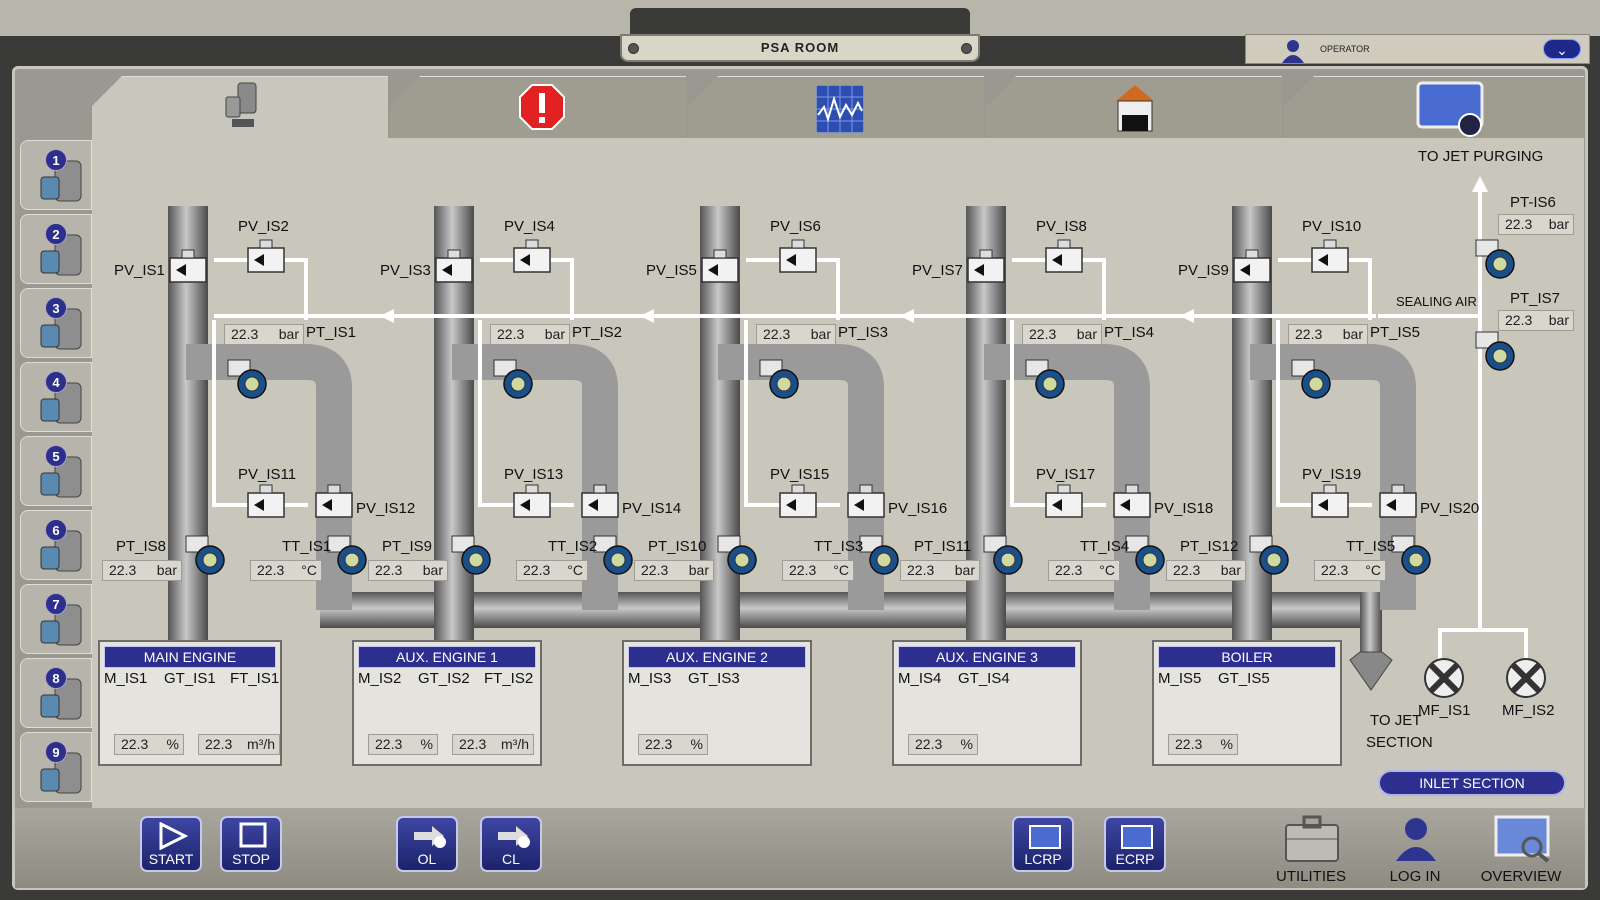 Image resolution: width=1600 pixels, height=900 pixels. What do you see at coordinates (650, 678) in the screenshot?
I see `motor-label: M_IS3` at bounding box center [650, 678].